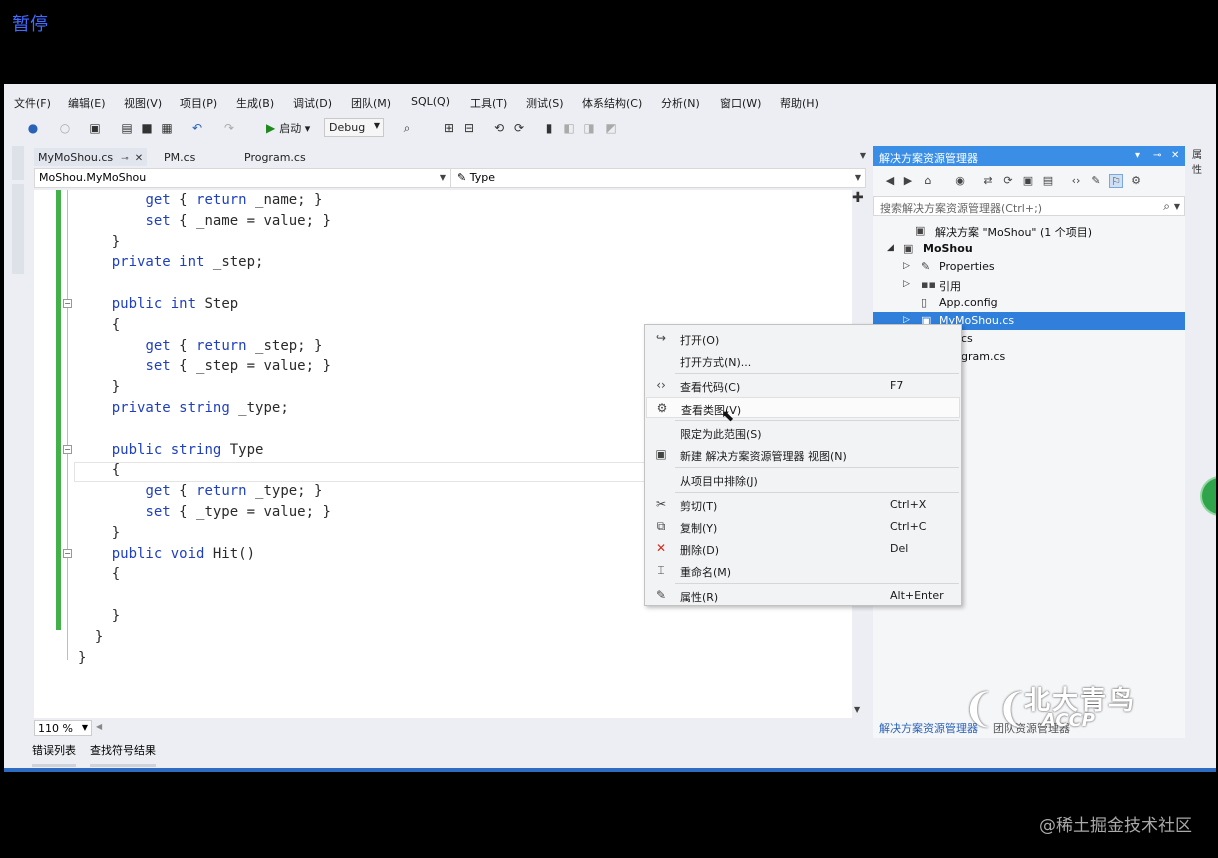  Describe the element at coordinates (255, 103) in the screenshot. I see `menu-build: 生成(B)` at that location.